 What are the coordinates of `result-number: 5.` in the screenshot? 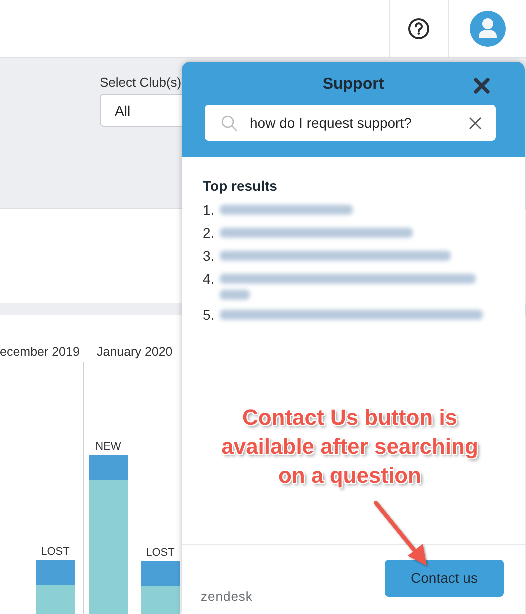 It's located at (209, 315).